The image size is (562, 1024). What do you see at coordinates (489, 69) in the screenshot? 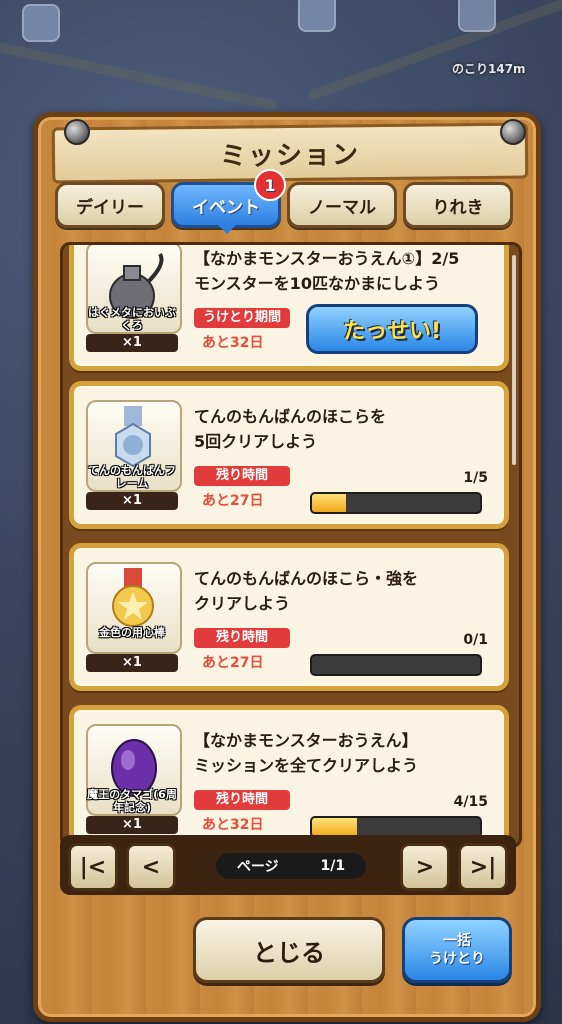
I see `remaining-distance: のこり147m` at bounding box center [489, 69].